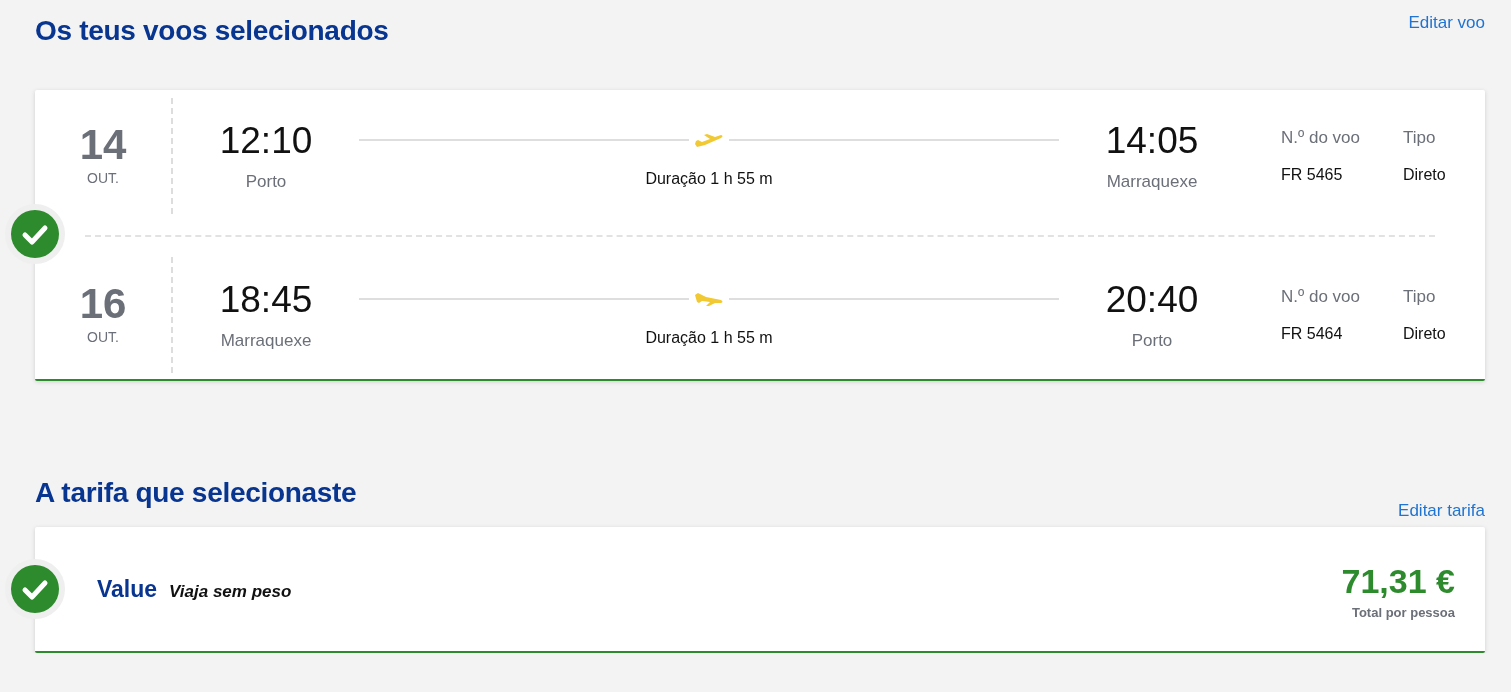  I want to click on departure-city: Marraquexe, so click(266, 341).